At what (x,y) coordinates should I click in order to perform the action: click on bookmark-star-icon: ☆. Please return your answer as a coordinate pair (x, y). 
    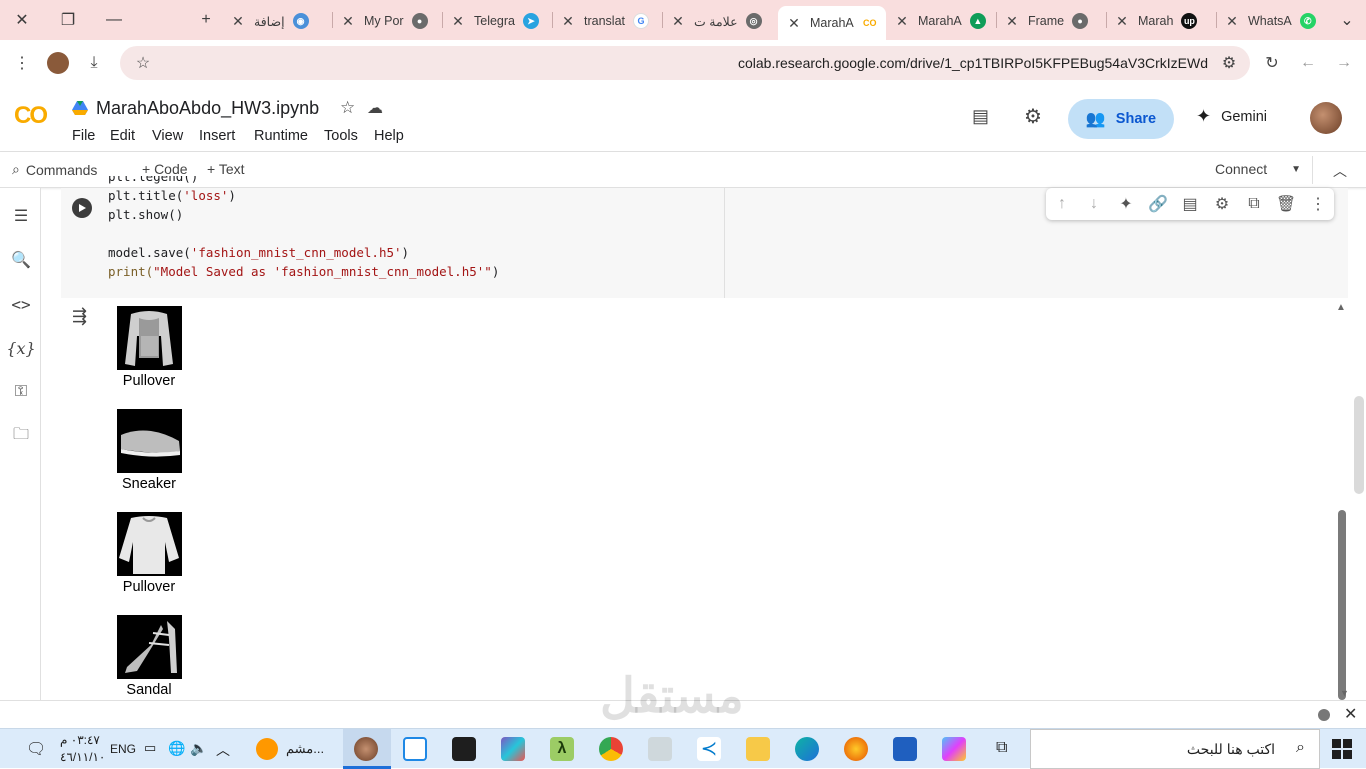
    Looking at the image, I should click on (143, 63).